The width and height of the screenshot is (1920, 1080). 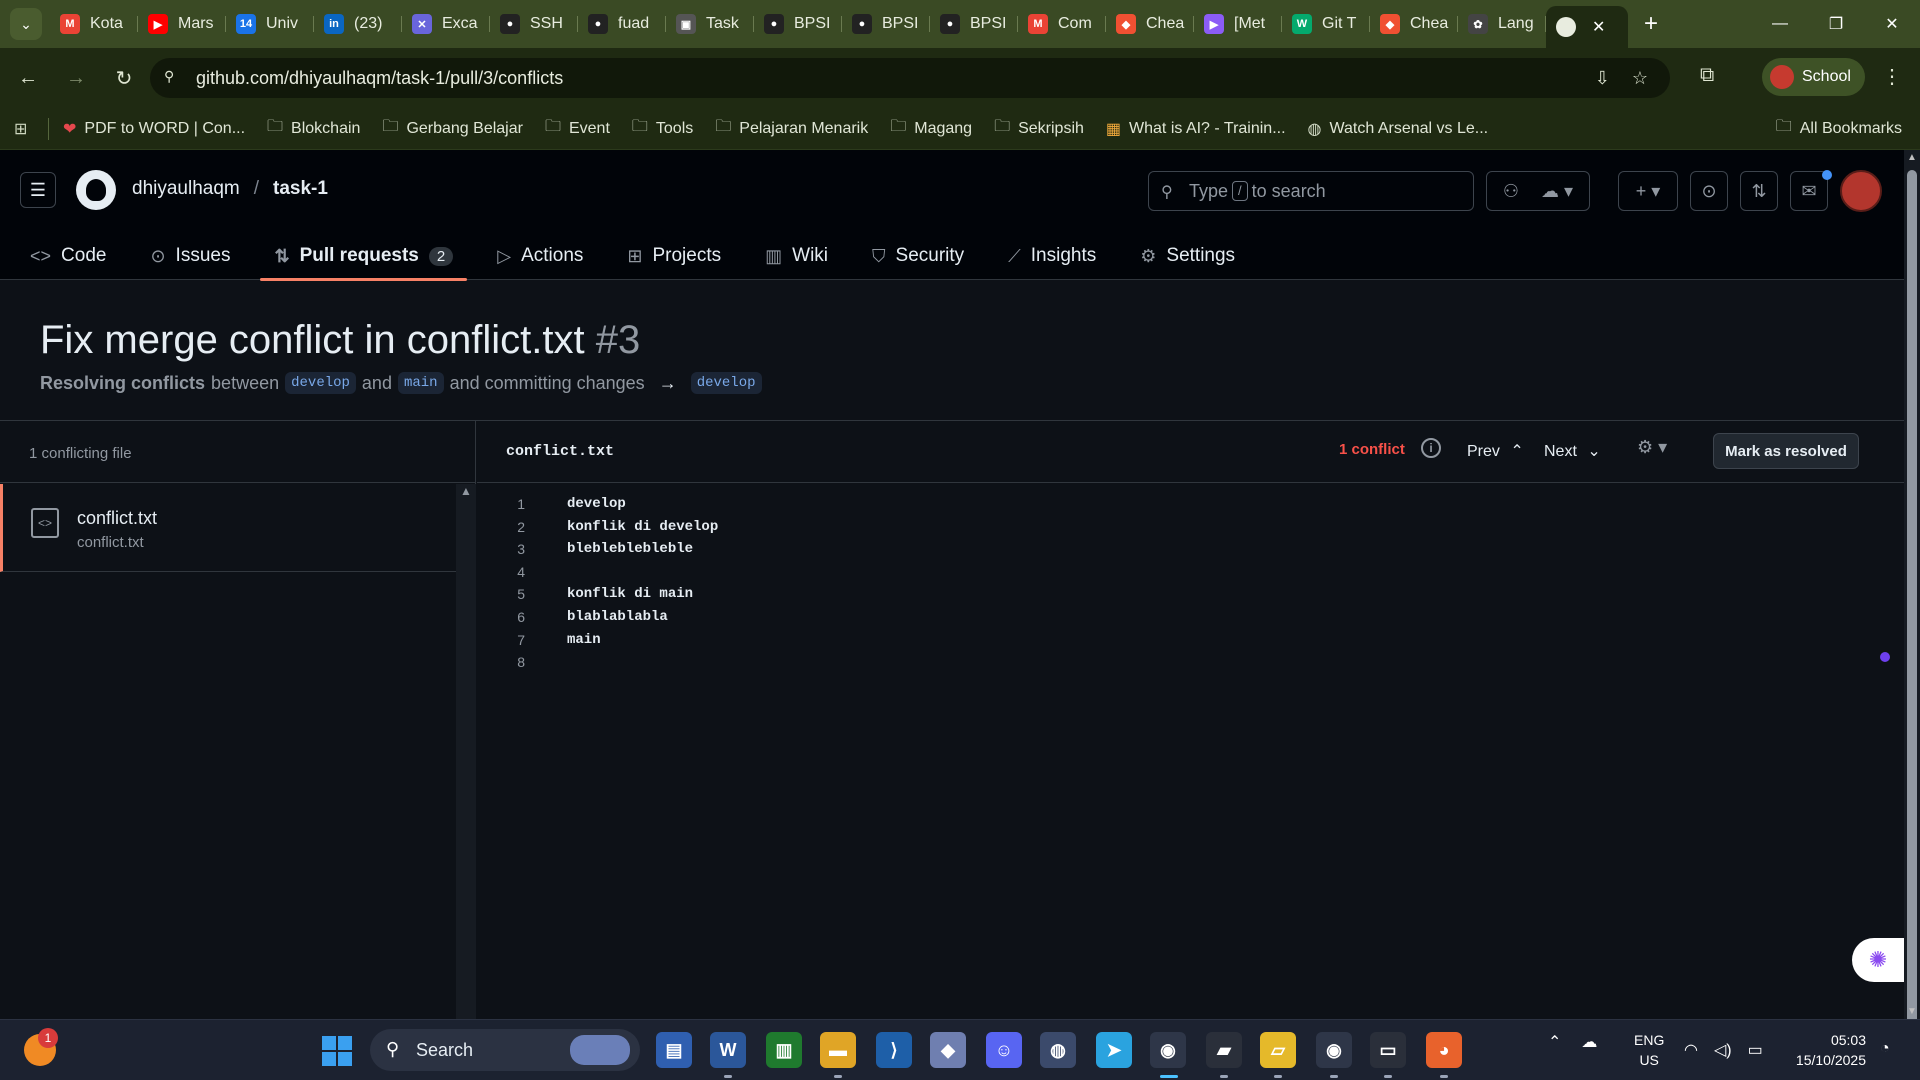 I want to click on browser-tab: ✿ Lang, so click(x=1502, y=24).